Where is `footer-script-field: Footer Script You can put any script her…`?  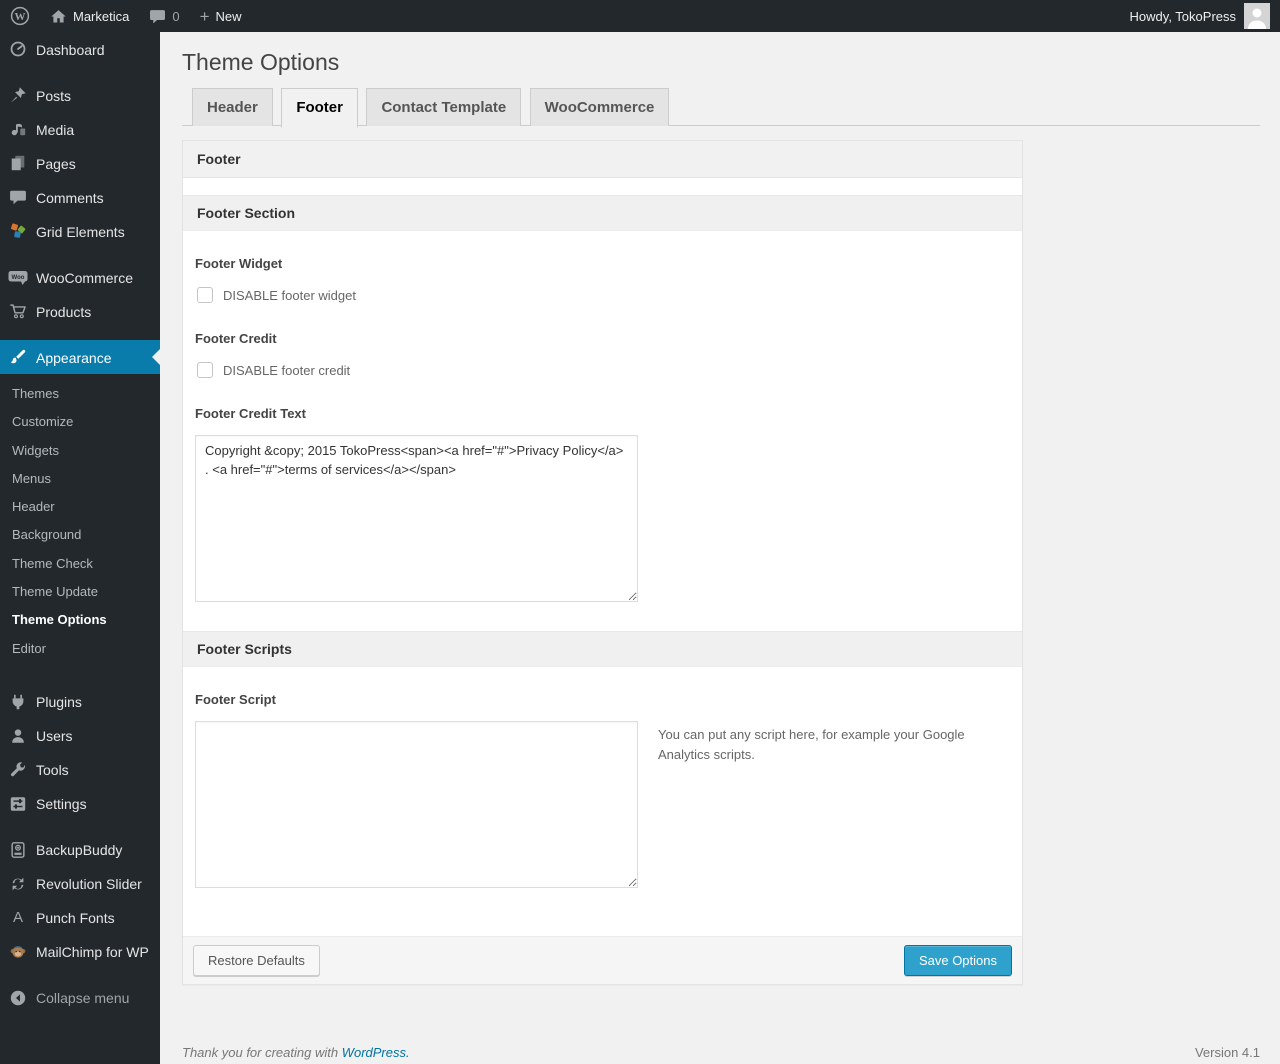 footer-script-field: Footer Script You can put any script her… is located at coordinates (601, 790).